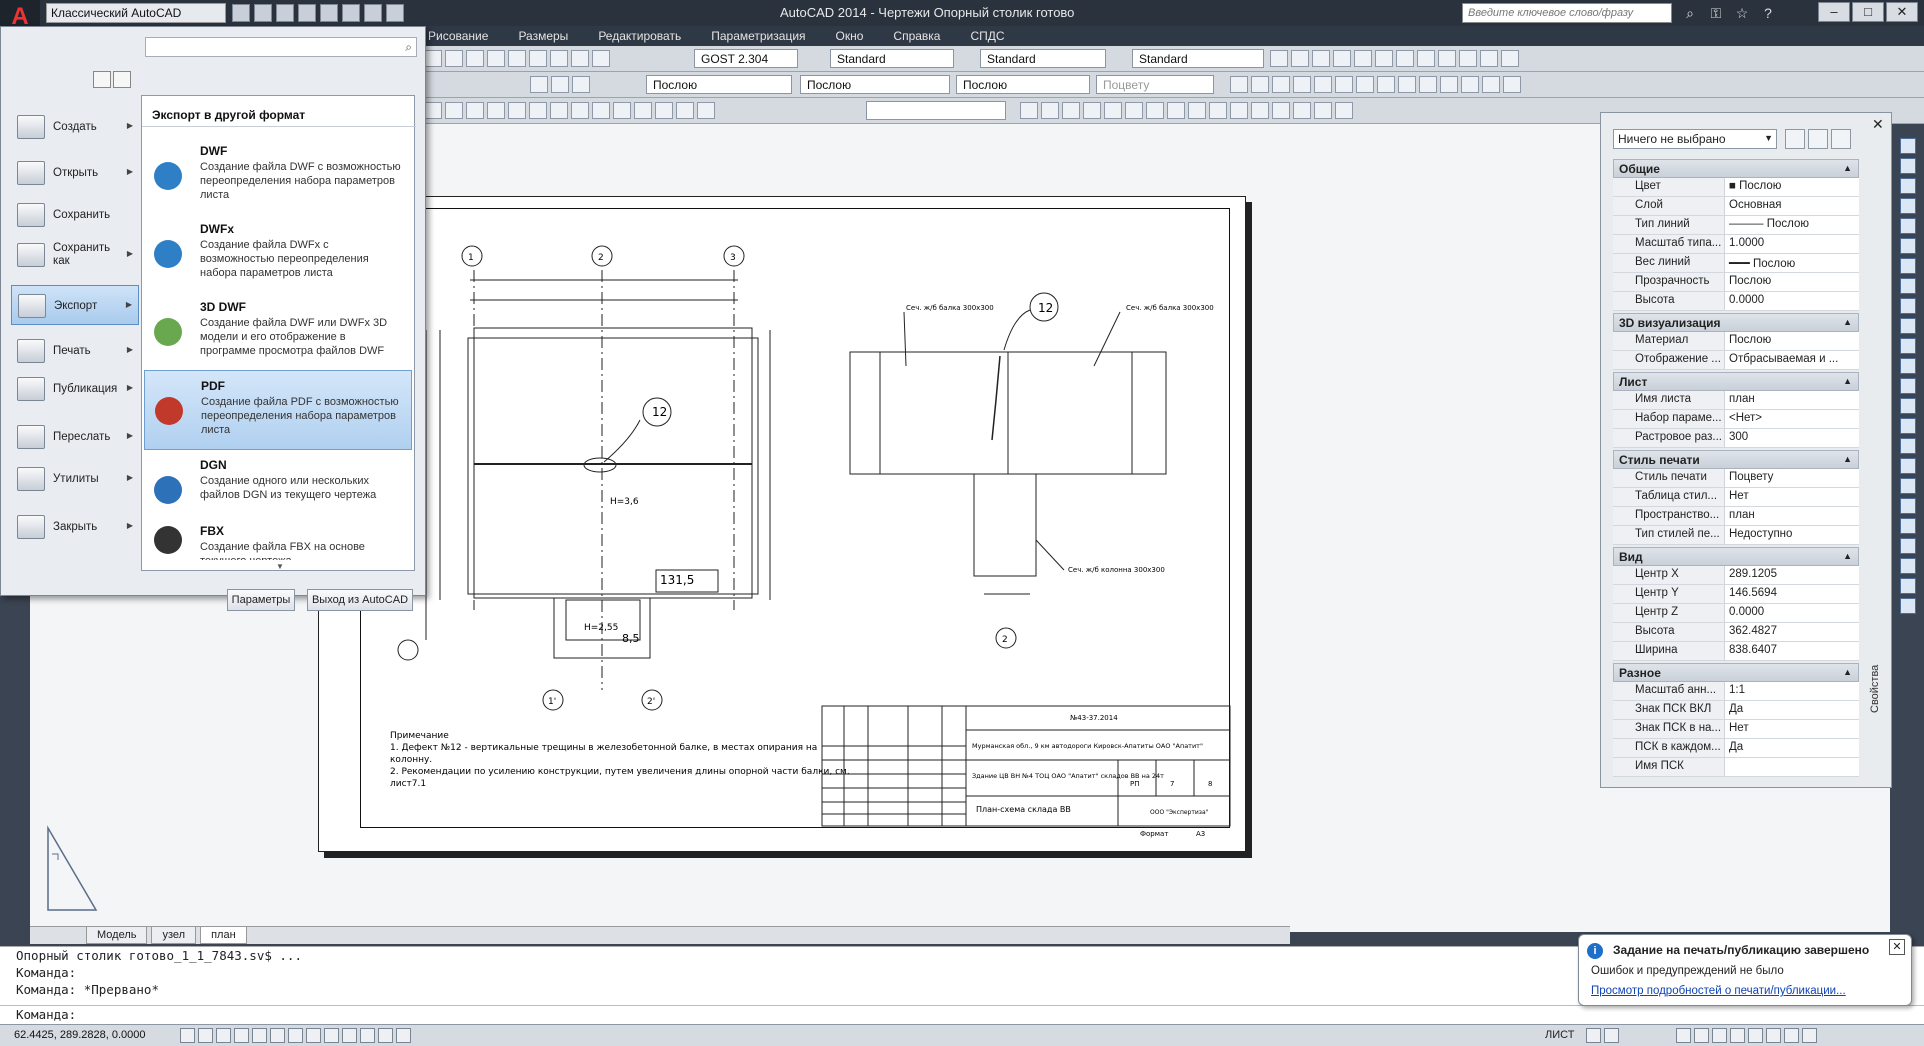 The width and height of the screenshot is (1924, 1046). Describe the element at coordinates (1736, 381) in the screenshot. I see `property-section-header: Лист ▲` at that location.